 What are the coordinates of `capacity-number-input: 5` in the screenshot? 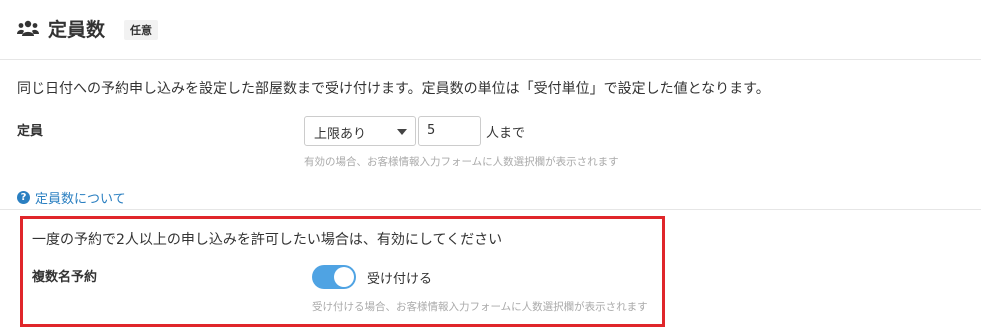 It's located at (449, 131).